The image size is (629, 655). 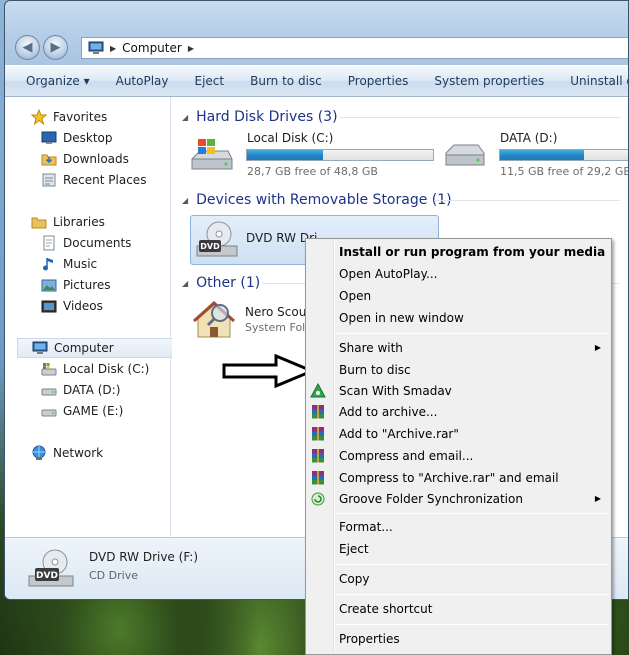 I want to click on drive-data-d: DATA (D:) 11,5 GB free of 29,2 GB, so click(x=535, y=156).